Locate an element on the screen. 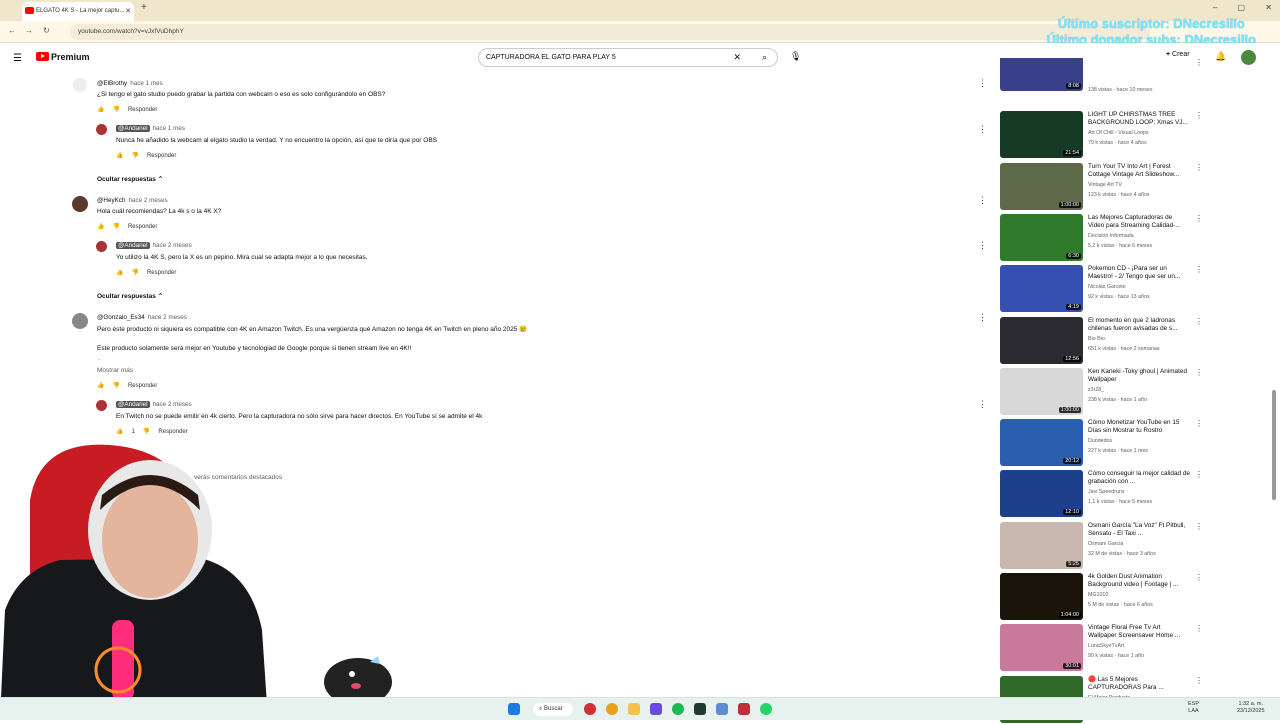 The width and height of the screenshot is (1280, 724). recommended-video: 8:08 138 vistas · hace 10 meses ⋮ is located at coordinates (1100, 74).